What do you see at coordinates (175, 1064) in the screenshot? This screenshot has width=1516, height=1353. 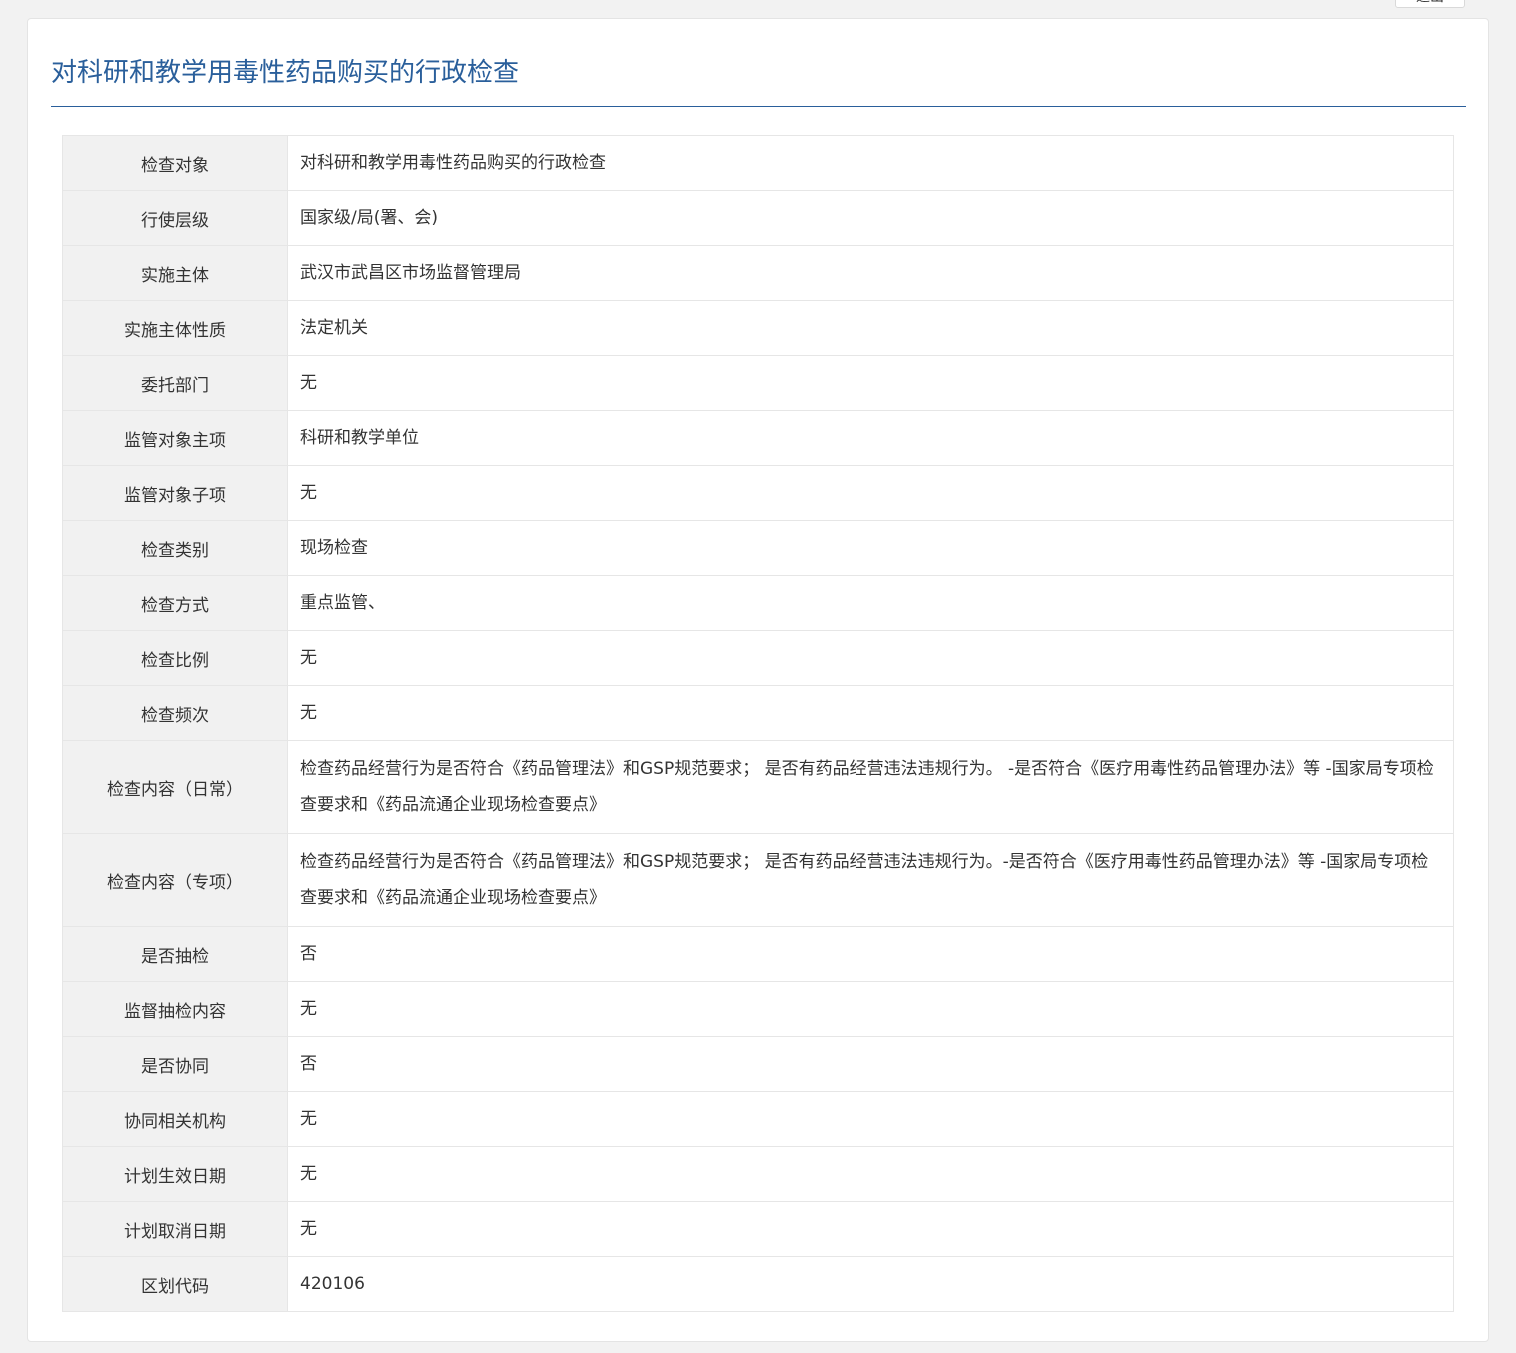 I see `row-label: 是否协同` at bounding box center [175, 1064].